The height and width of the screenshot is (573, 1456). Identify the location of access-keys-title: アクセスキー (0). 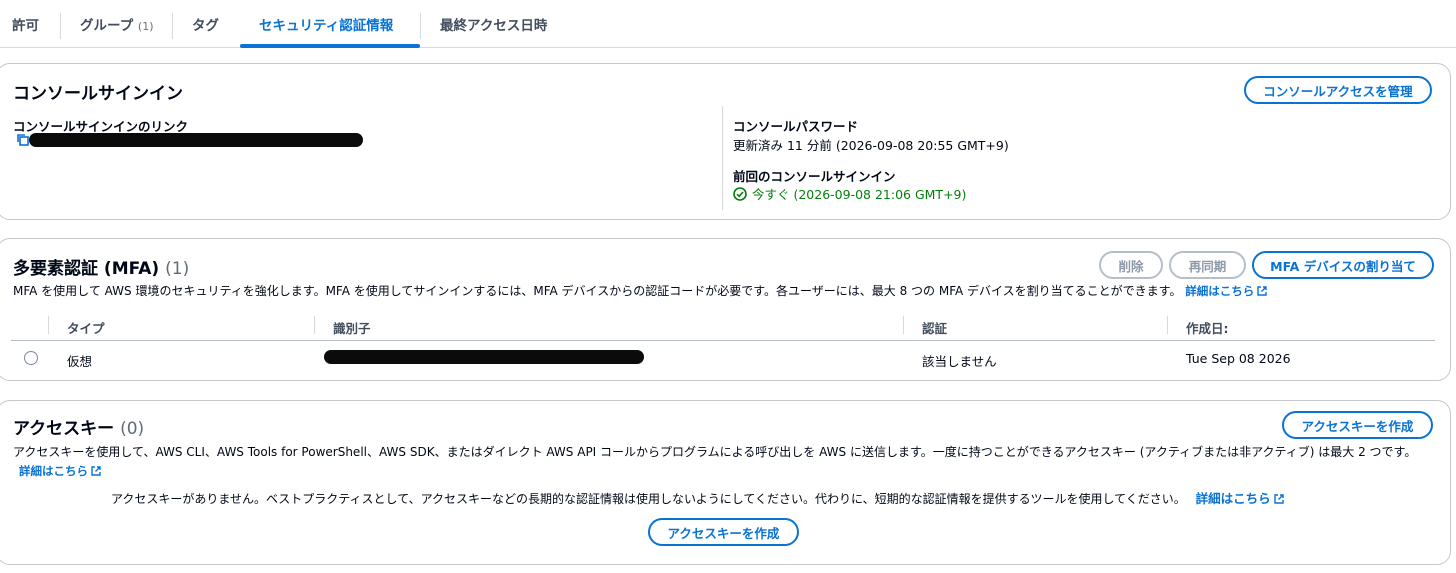
(78, 426).